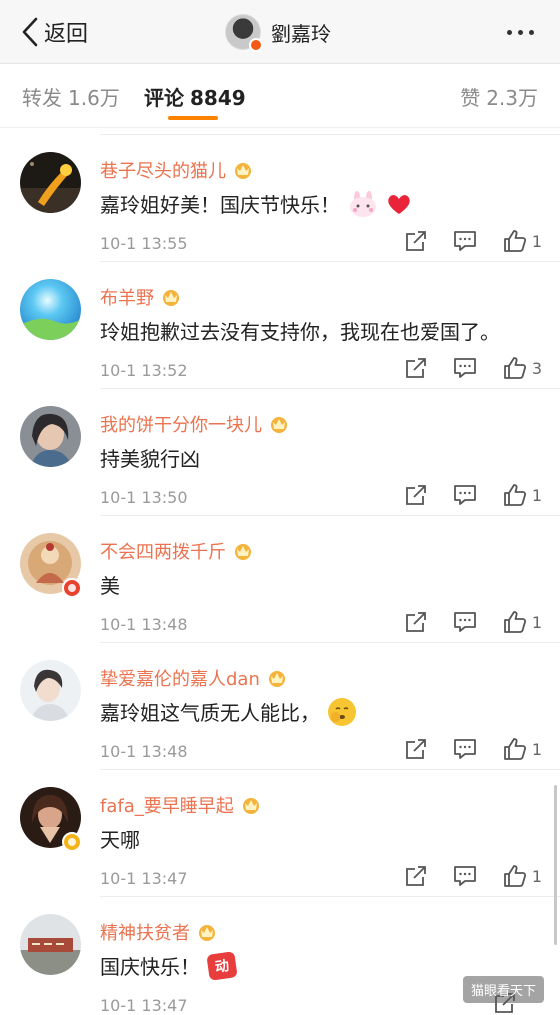 The width and height of the screenshot is (560, 1015). I want to click on back-button: 返回, so click(55, 32).